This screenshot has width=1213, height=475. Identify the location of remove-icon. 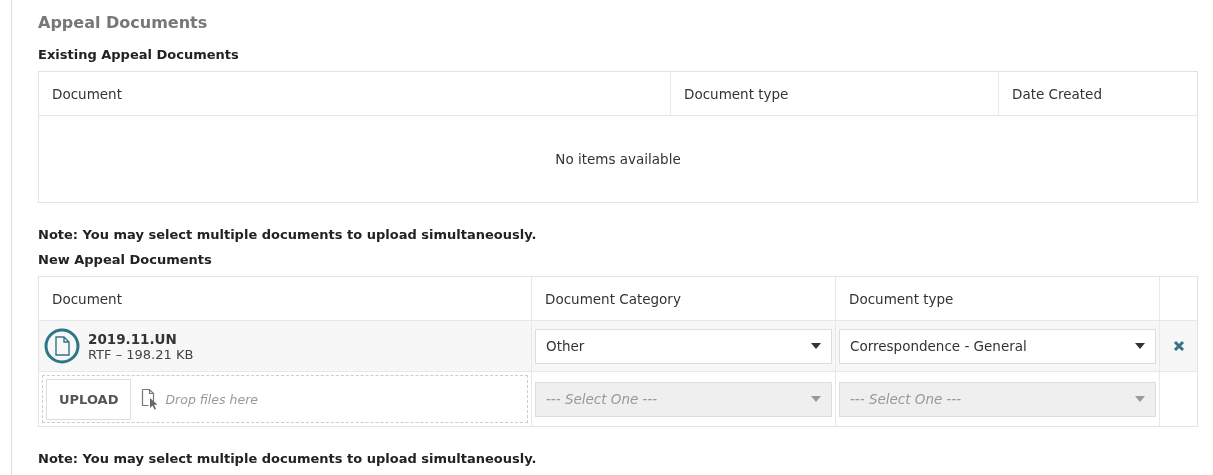
(1178, 346).